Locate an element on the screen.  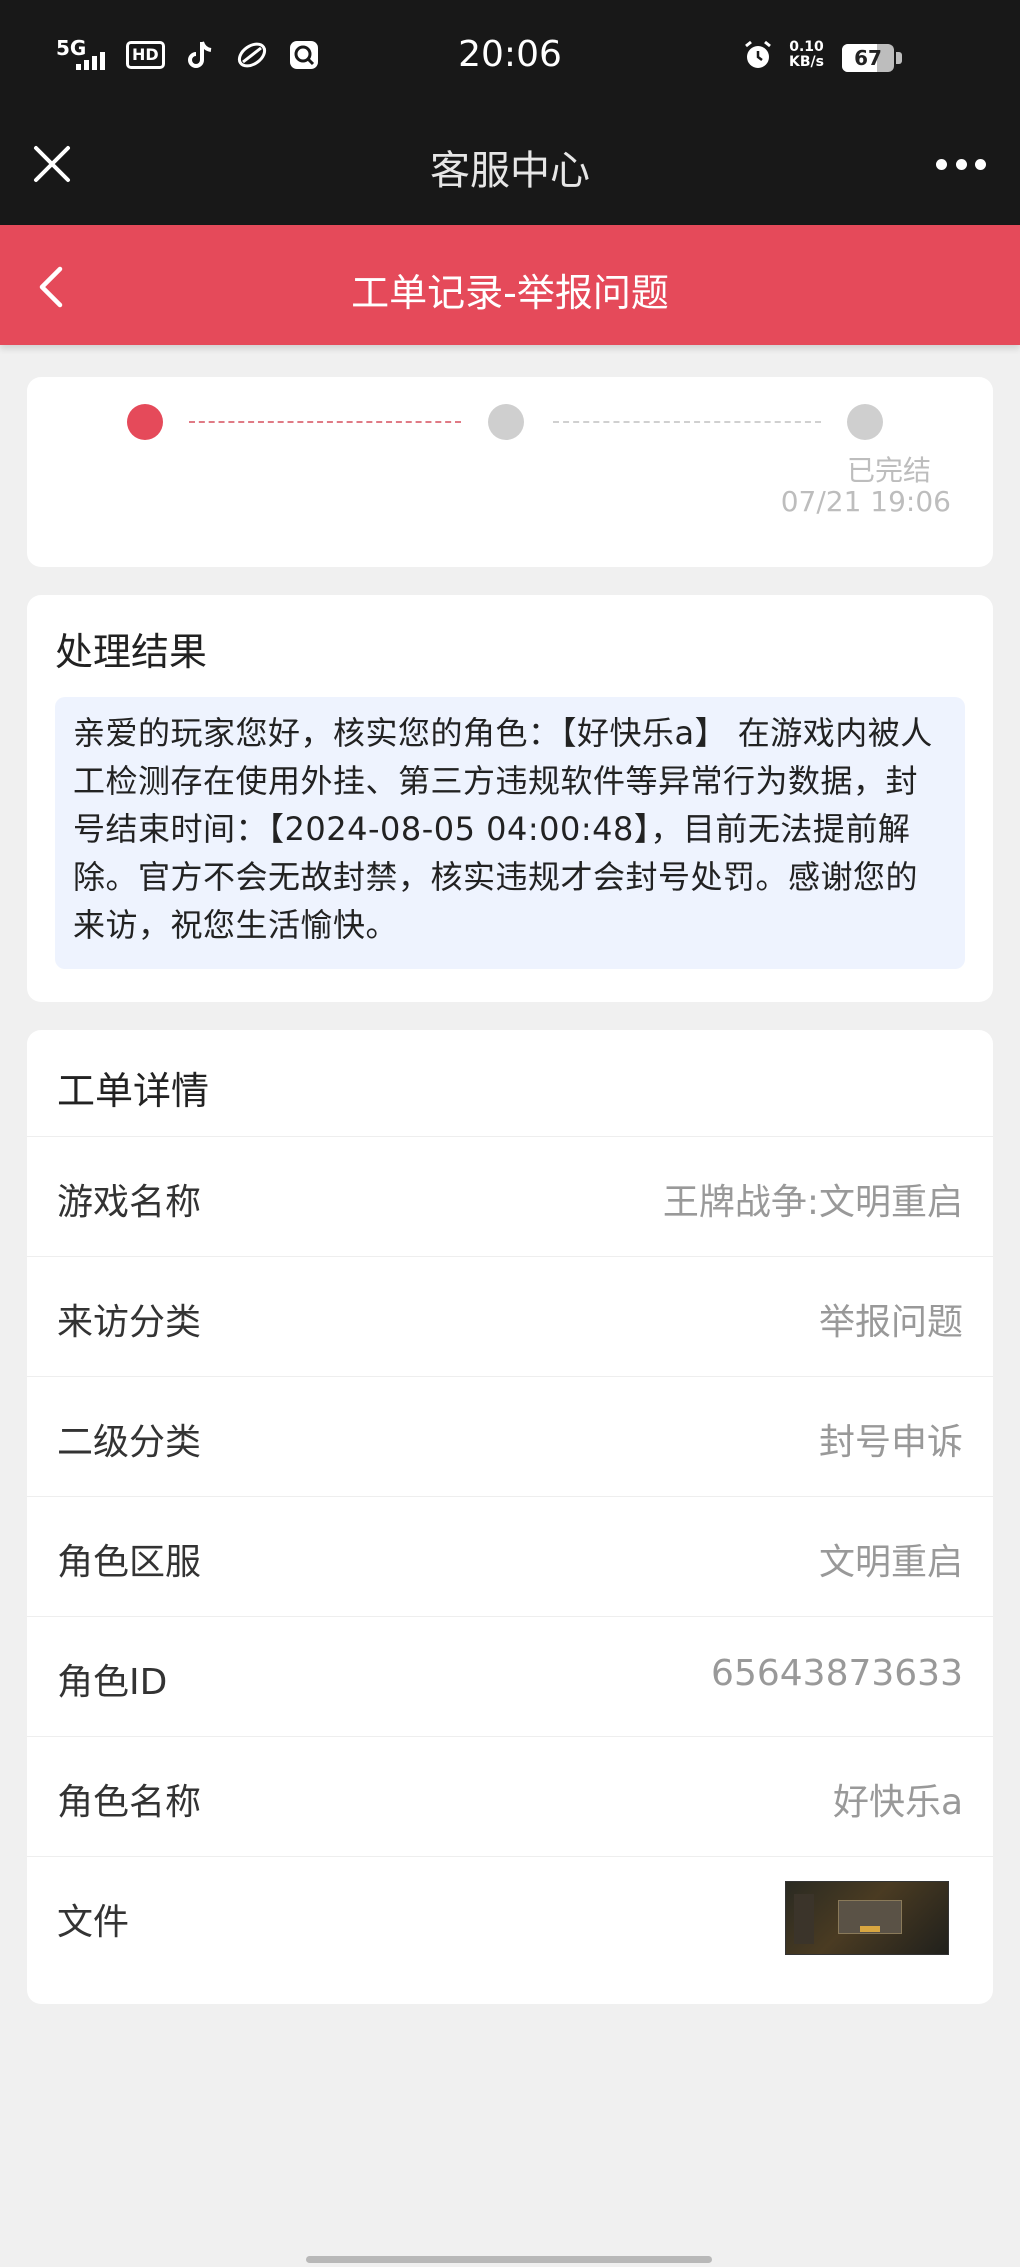
battery-icon: 67 is located at coordinates (868, 58).